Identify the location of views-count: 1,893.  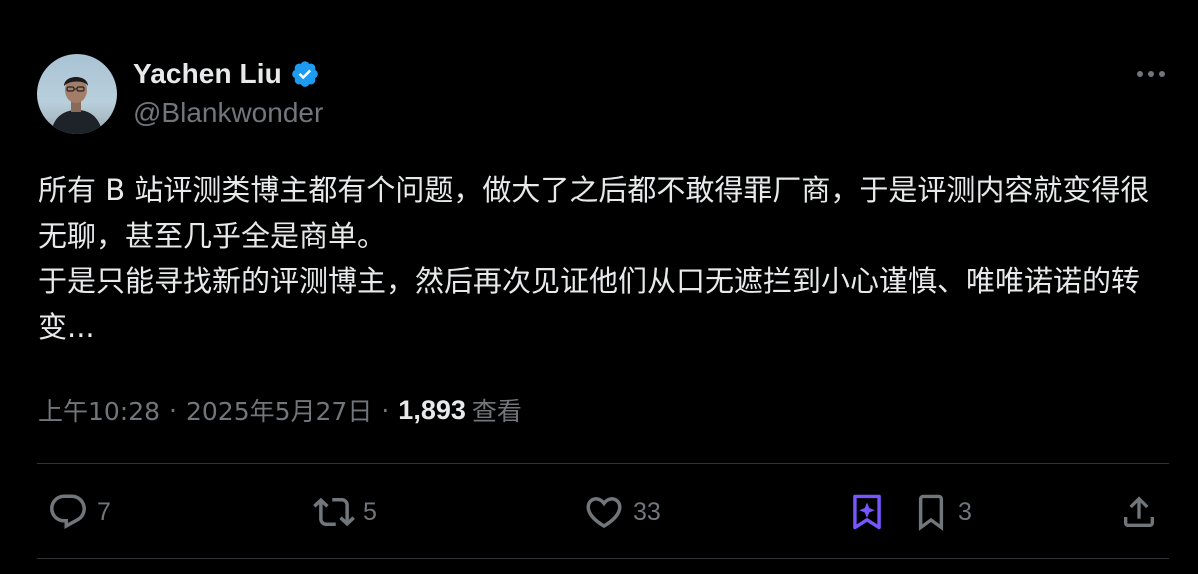
(432, 409).